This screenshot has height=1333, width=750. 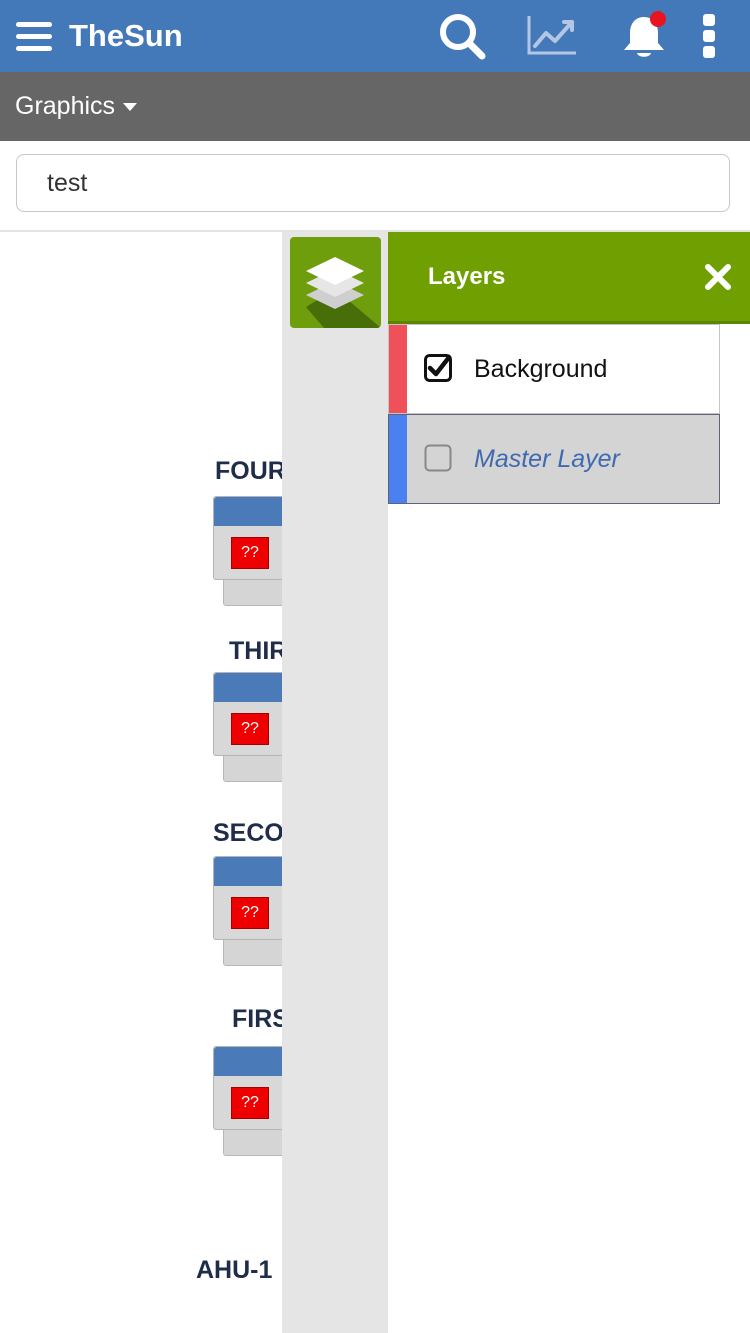 What do you see at coordinates (247, 833) in the screenshot?
I see `floor-label: SECO` at bounding box center [247, 833].